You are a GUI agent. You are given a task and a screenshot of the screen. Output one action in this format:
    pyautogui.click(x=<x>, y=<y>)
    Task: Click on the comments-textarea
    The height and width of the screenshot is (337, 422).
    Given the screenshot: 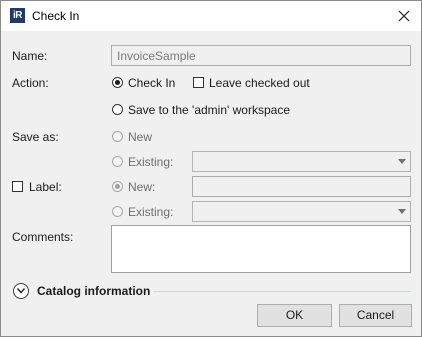 What is the action you would take?
    pyautogui.click(x=261, y=249)
    